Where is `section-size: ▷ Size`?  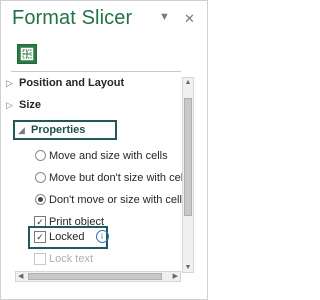 section-size: ▷ Size is located at coordinates (24, 105).